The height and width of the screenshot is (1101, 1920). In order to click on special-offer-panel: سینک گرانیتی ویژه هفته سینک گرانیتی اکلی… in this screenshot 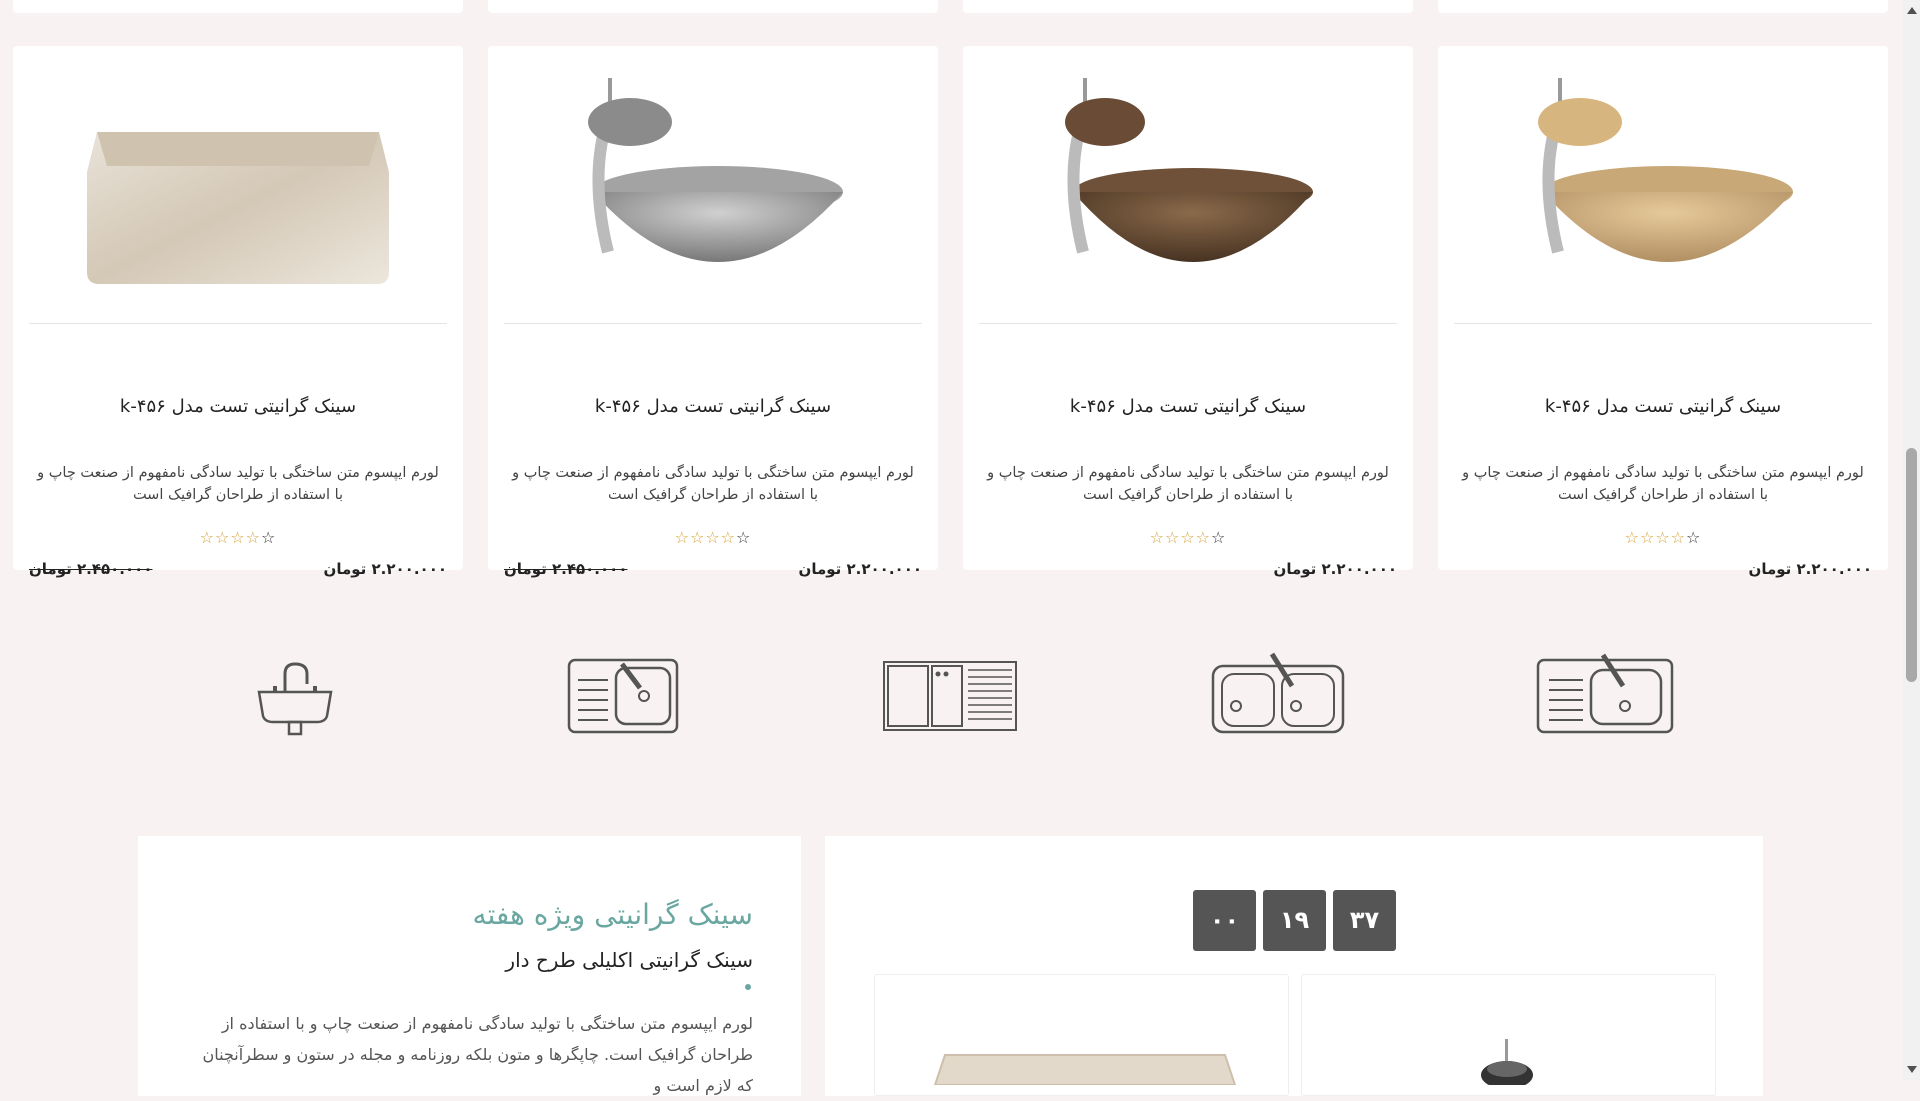, I will do `click(469, 966)`.